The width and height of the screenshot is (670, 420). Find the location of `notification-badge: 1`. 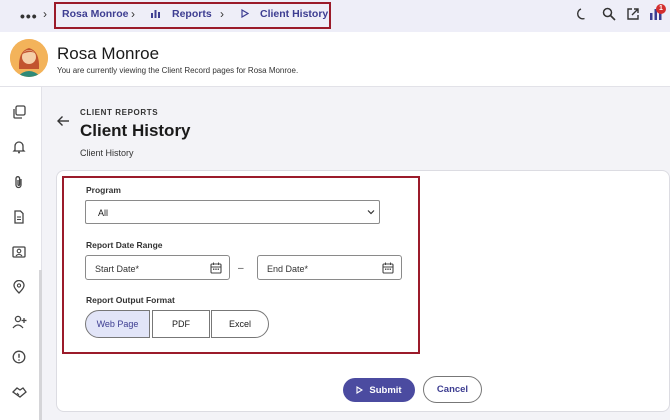

notification-badge: 1 is located at coordinates (661, 9).